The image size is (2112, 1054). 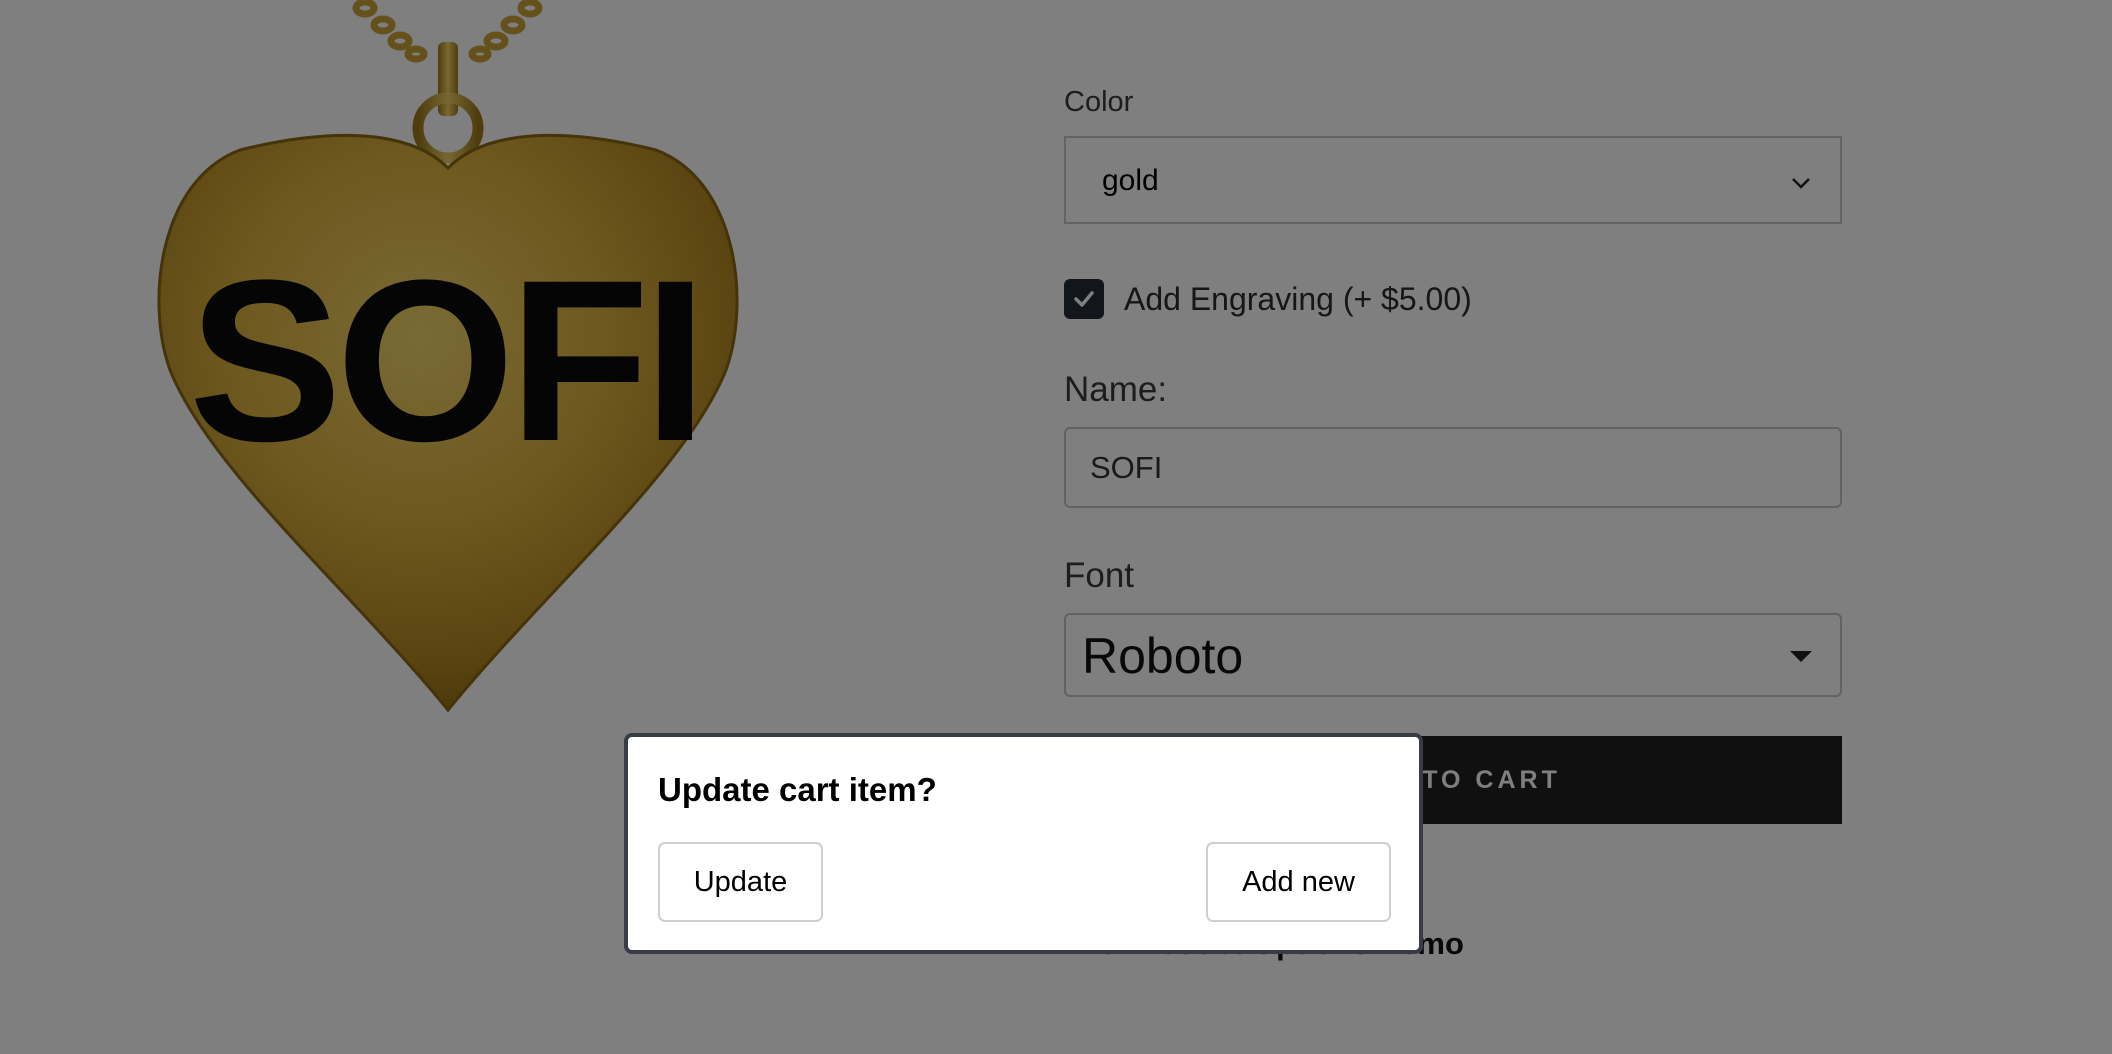 I want to click on dialog-title: Update cart item?, so click(x=797, y=789).